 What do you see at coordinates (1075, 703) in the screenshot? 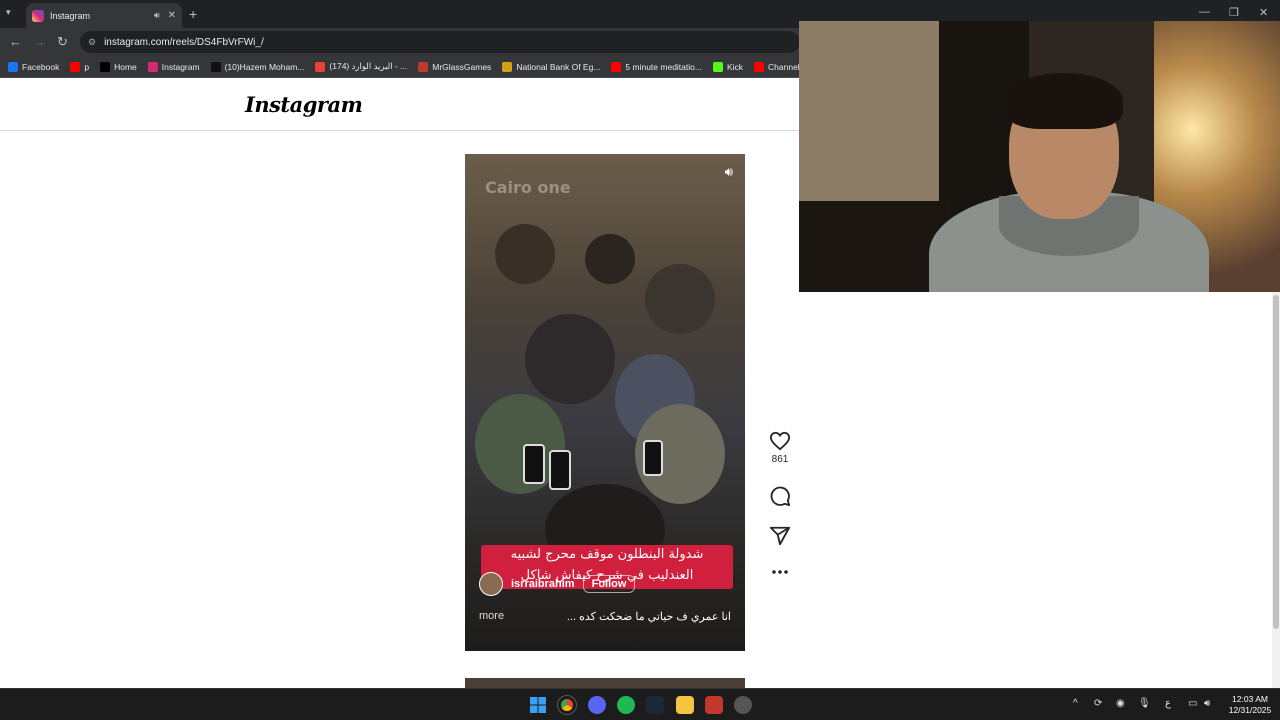
I see `tray-overflow-icon: ^` at bounding box center [1075, 703].